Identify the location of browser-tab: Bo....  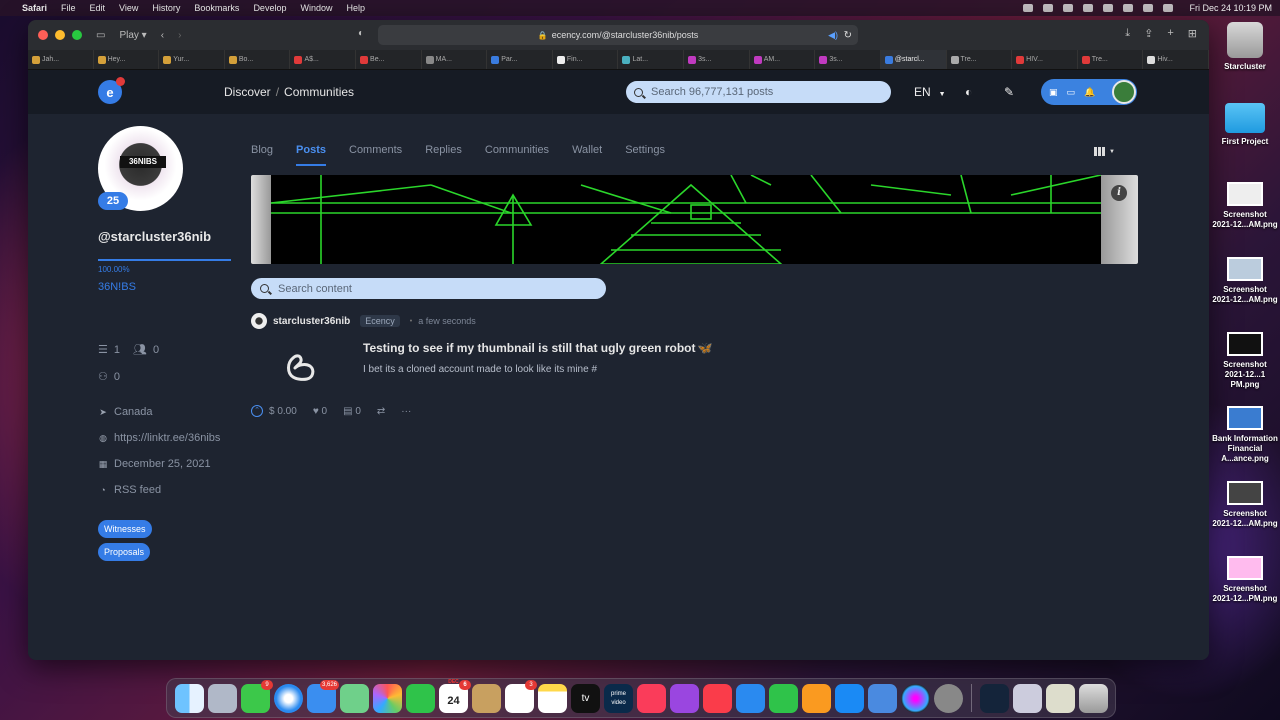
(258, 59).